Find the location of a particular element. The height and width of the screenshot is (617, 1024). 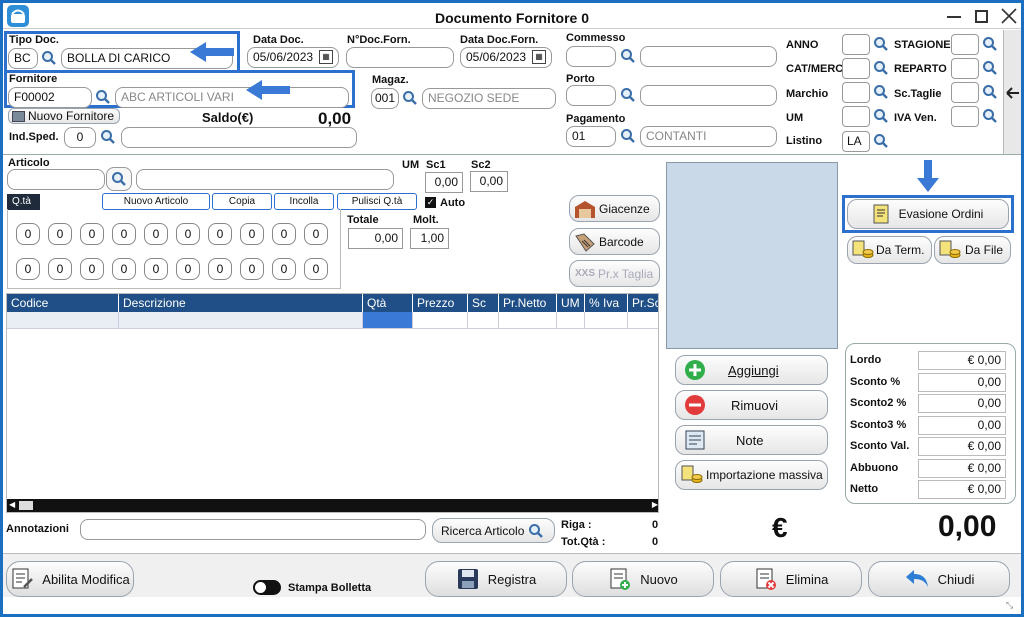

ind-sped-desc-field is located at coordinates (239, 137).